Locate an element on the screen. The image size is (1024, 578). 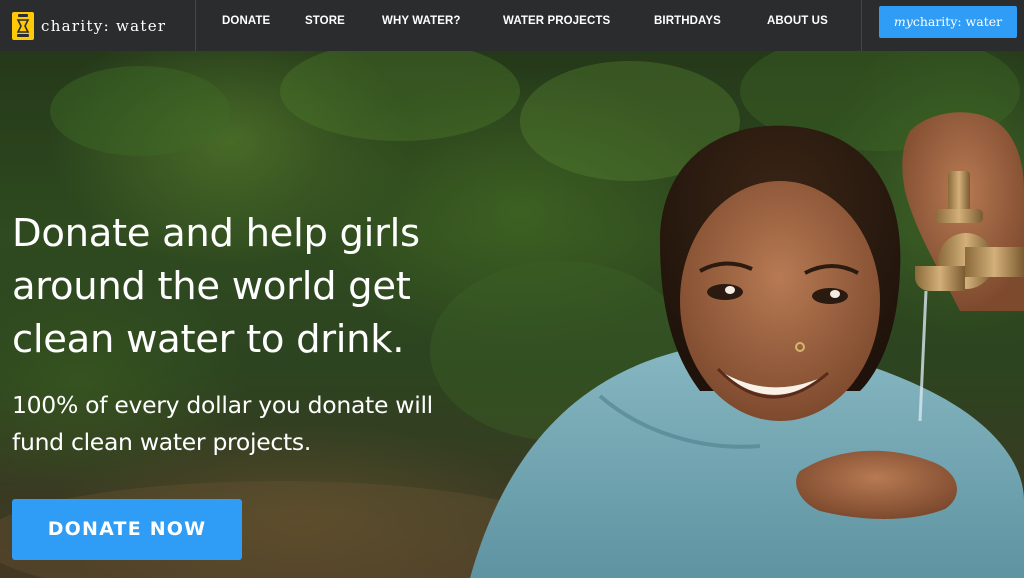
nav-item-birthdays: BIRTHDAYS is located at coordinates (687, 21).